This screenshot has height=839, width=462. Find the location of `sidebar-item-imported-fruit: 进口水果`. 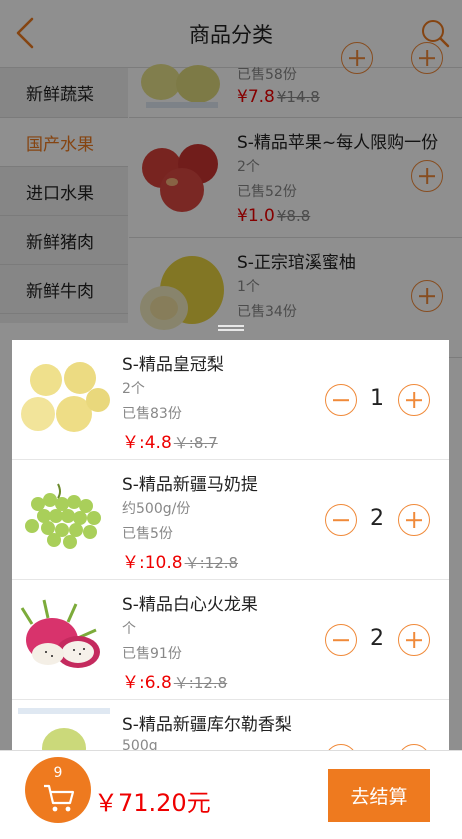

sidebar-item-imported-fruit: 进口水果 is located at coordinates (64, 191).